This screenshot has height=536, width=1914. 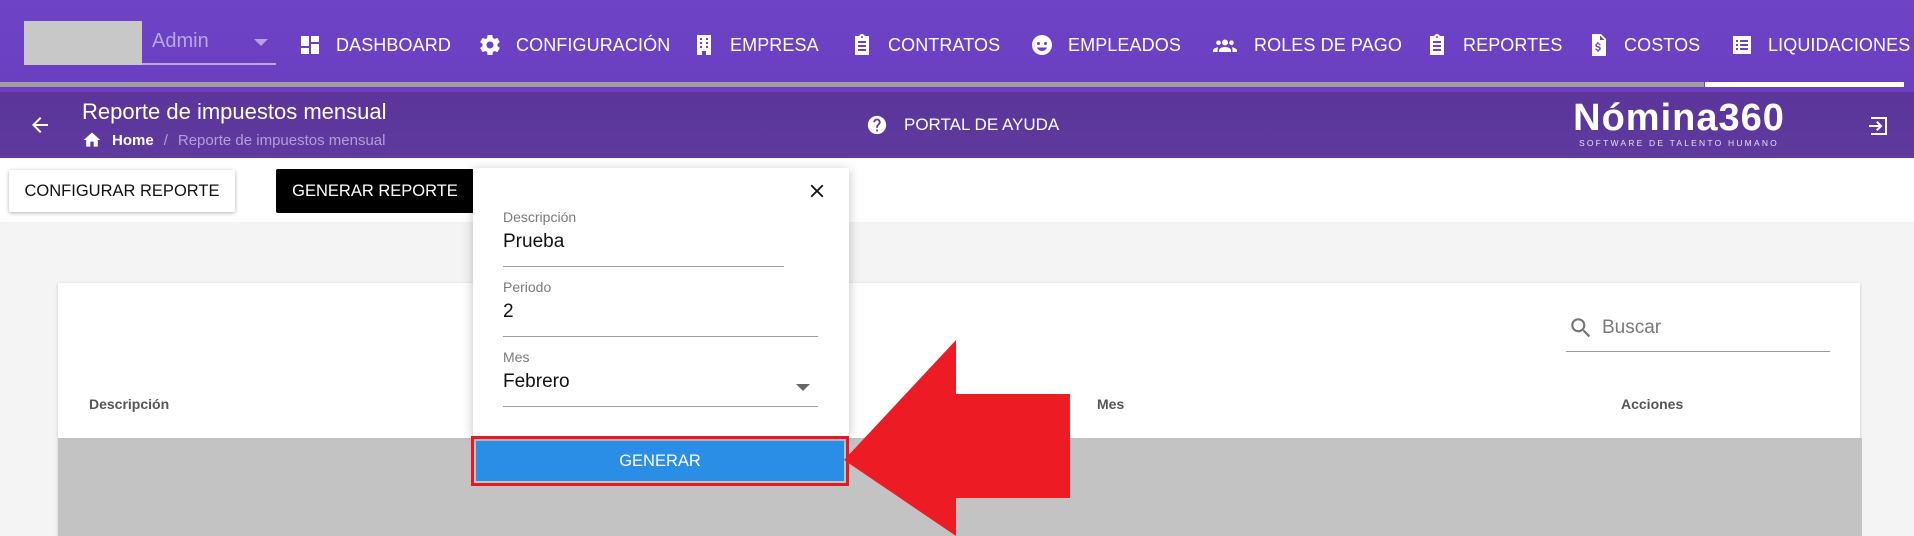 What do you see at coordinates (180, 41) in the screenshot?
I see `user-name: Admin` at bounding box center [180, 41].